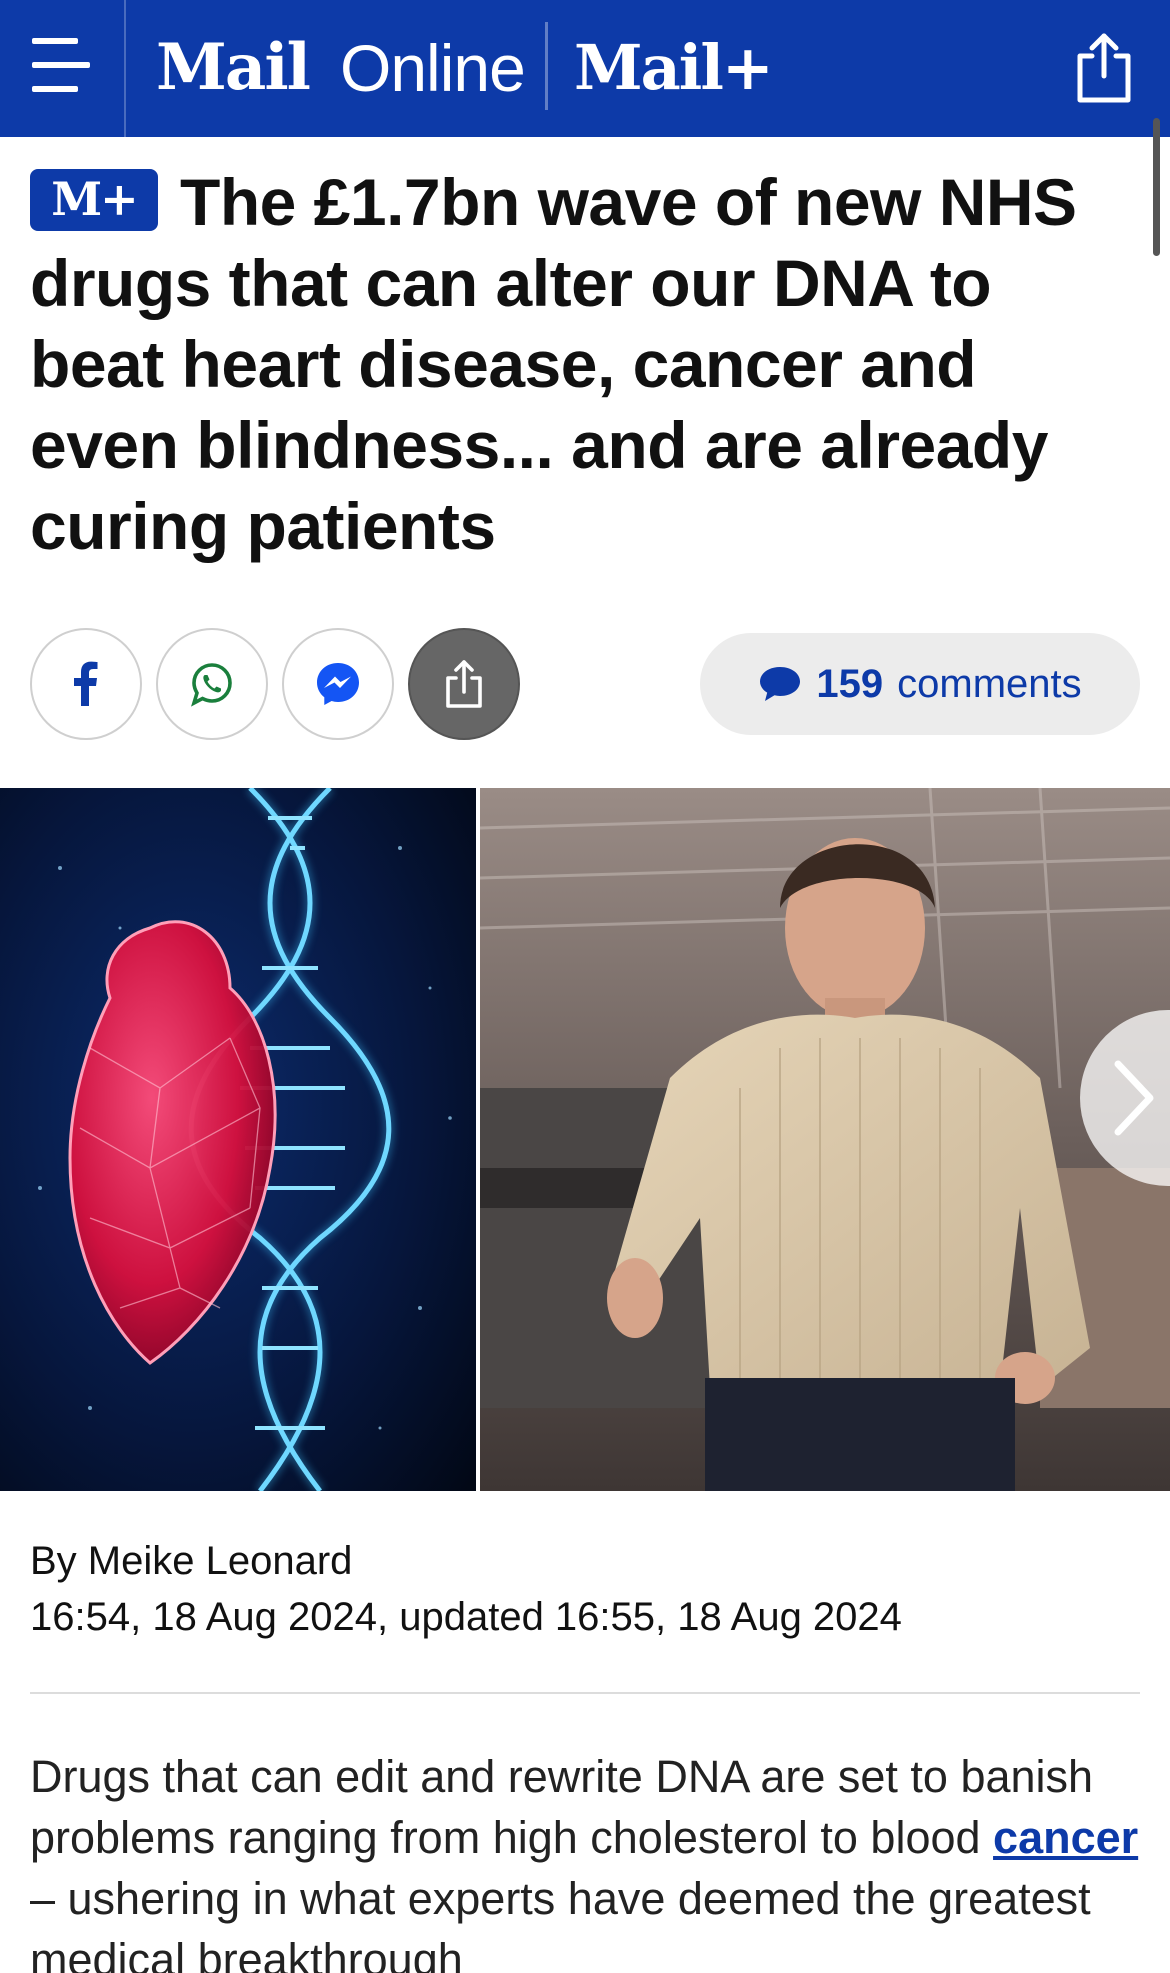  What do you see at coordinates (233, 68) in the screenshot?
I see `mailonline-logo-mail: Mail` at bounding box center [233, 68].